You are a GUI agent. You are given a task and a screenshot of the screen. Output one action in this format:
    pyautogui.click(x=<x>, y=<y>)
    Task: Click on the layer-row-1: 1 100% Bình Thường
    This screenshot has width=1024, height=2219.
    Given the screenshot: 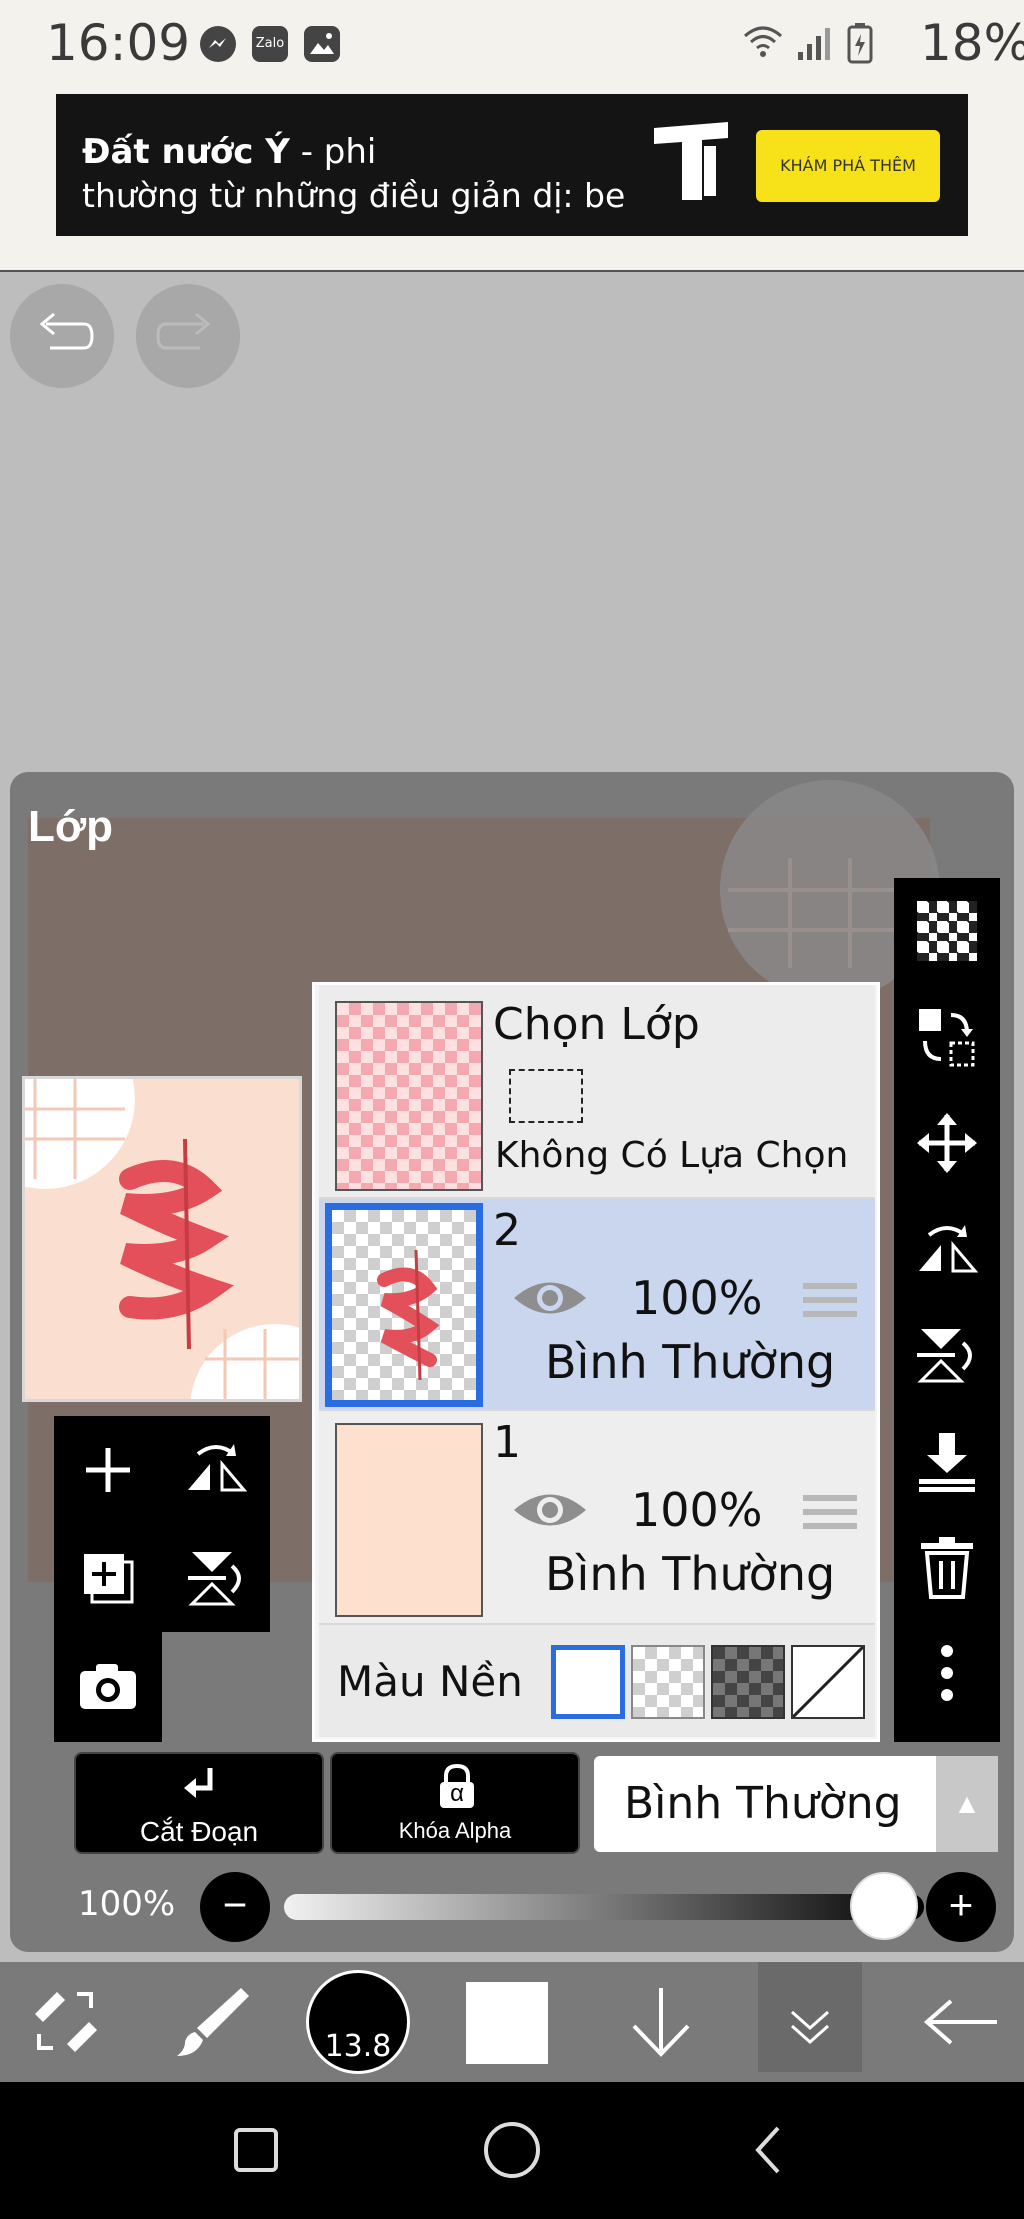 What is the action you would take?
    pyautogui.click(x=597, y=1518)
    